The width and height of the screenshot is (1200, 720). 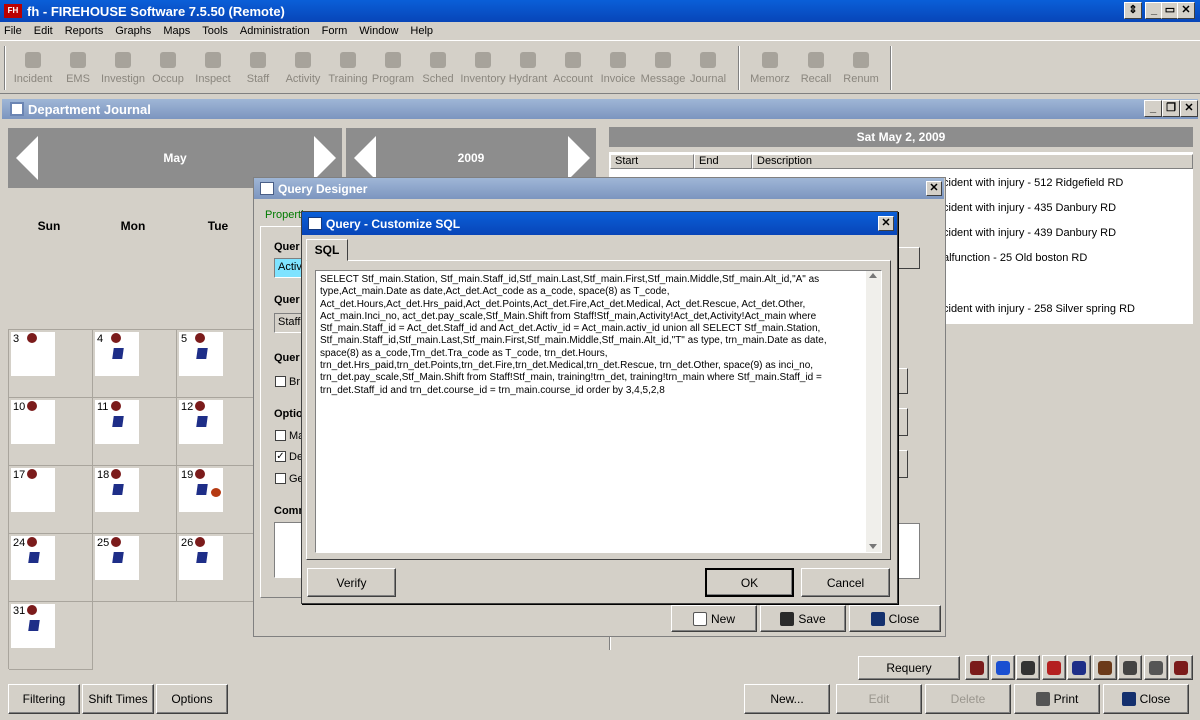 I want to click on check-de: ✓, so click(x=280, y=456).